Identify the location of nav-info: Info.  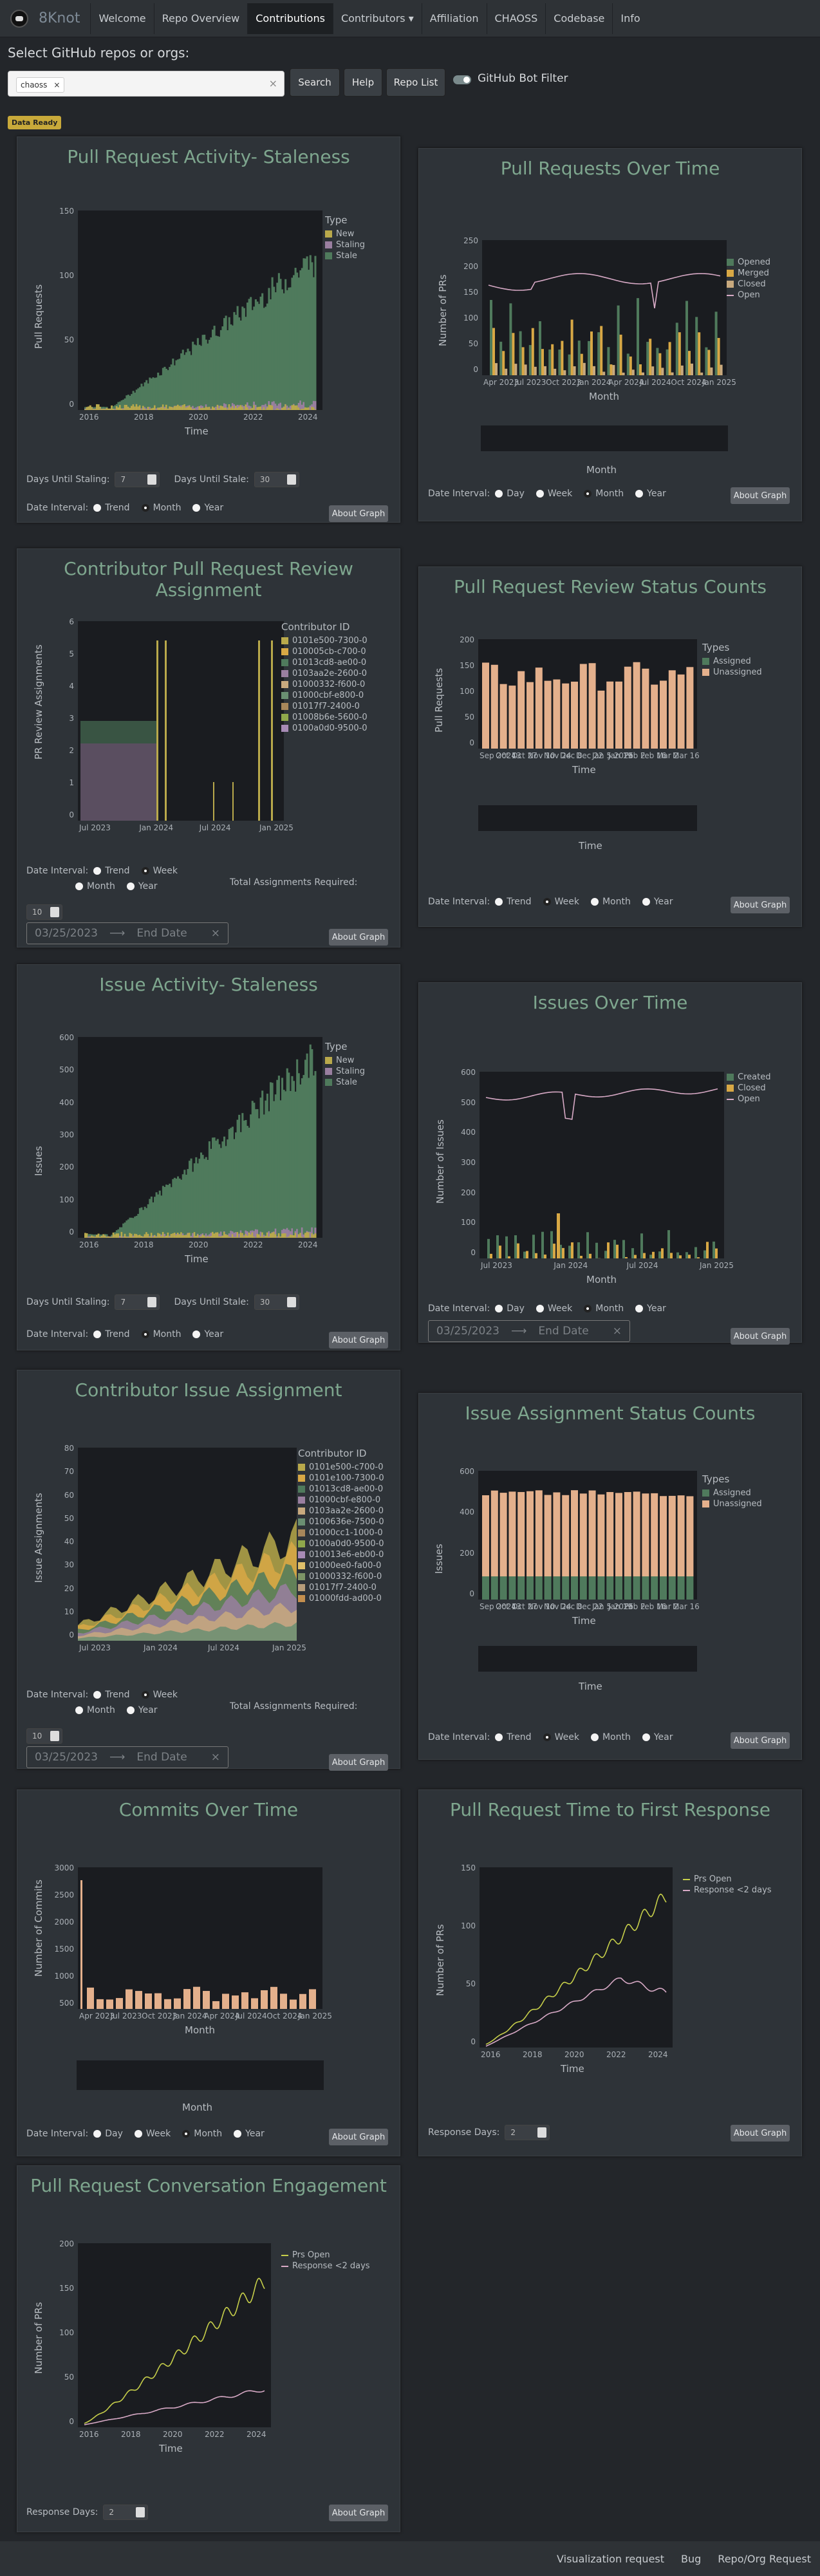
(630, 18).